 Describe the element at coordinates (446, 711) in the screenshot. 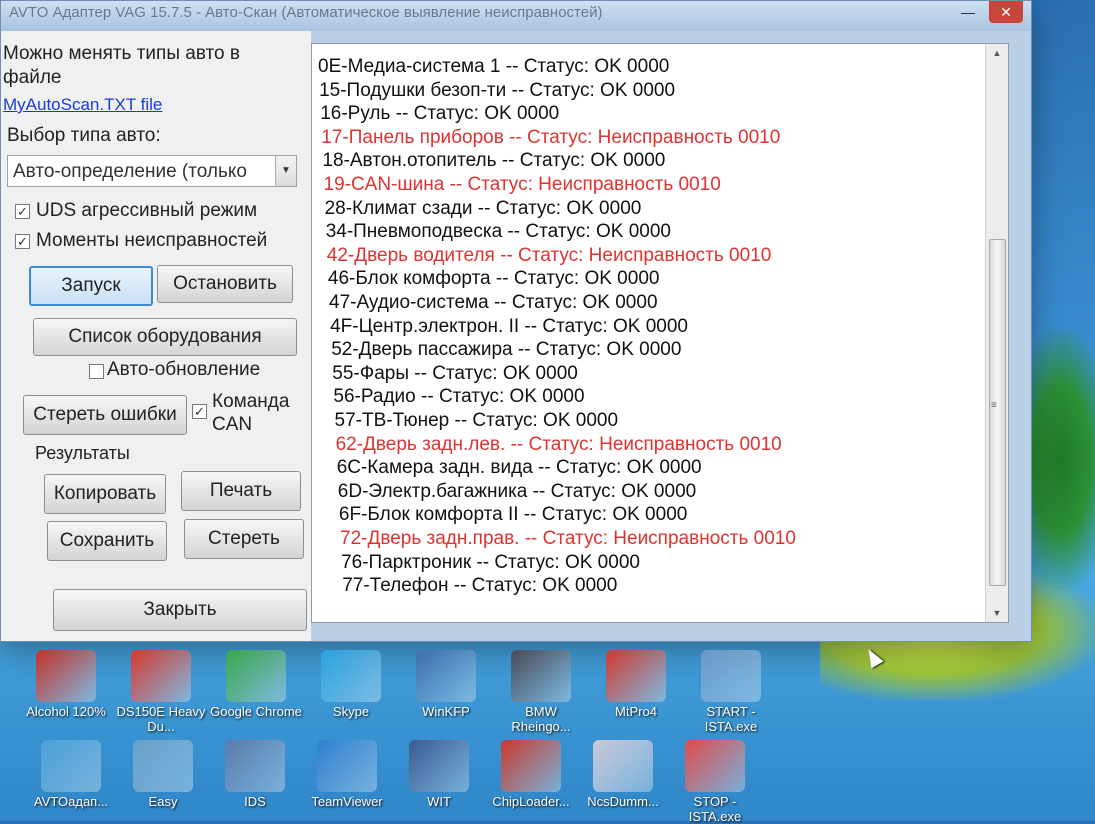

I see `desktop-shortcut-label: WinKFP` at that location.